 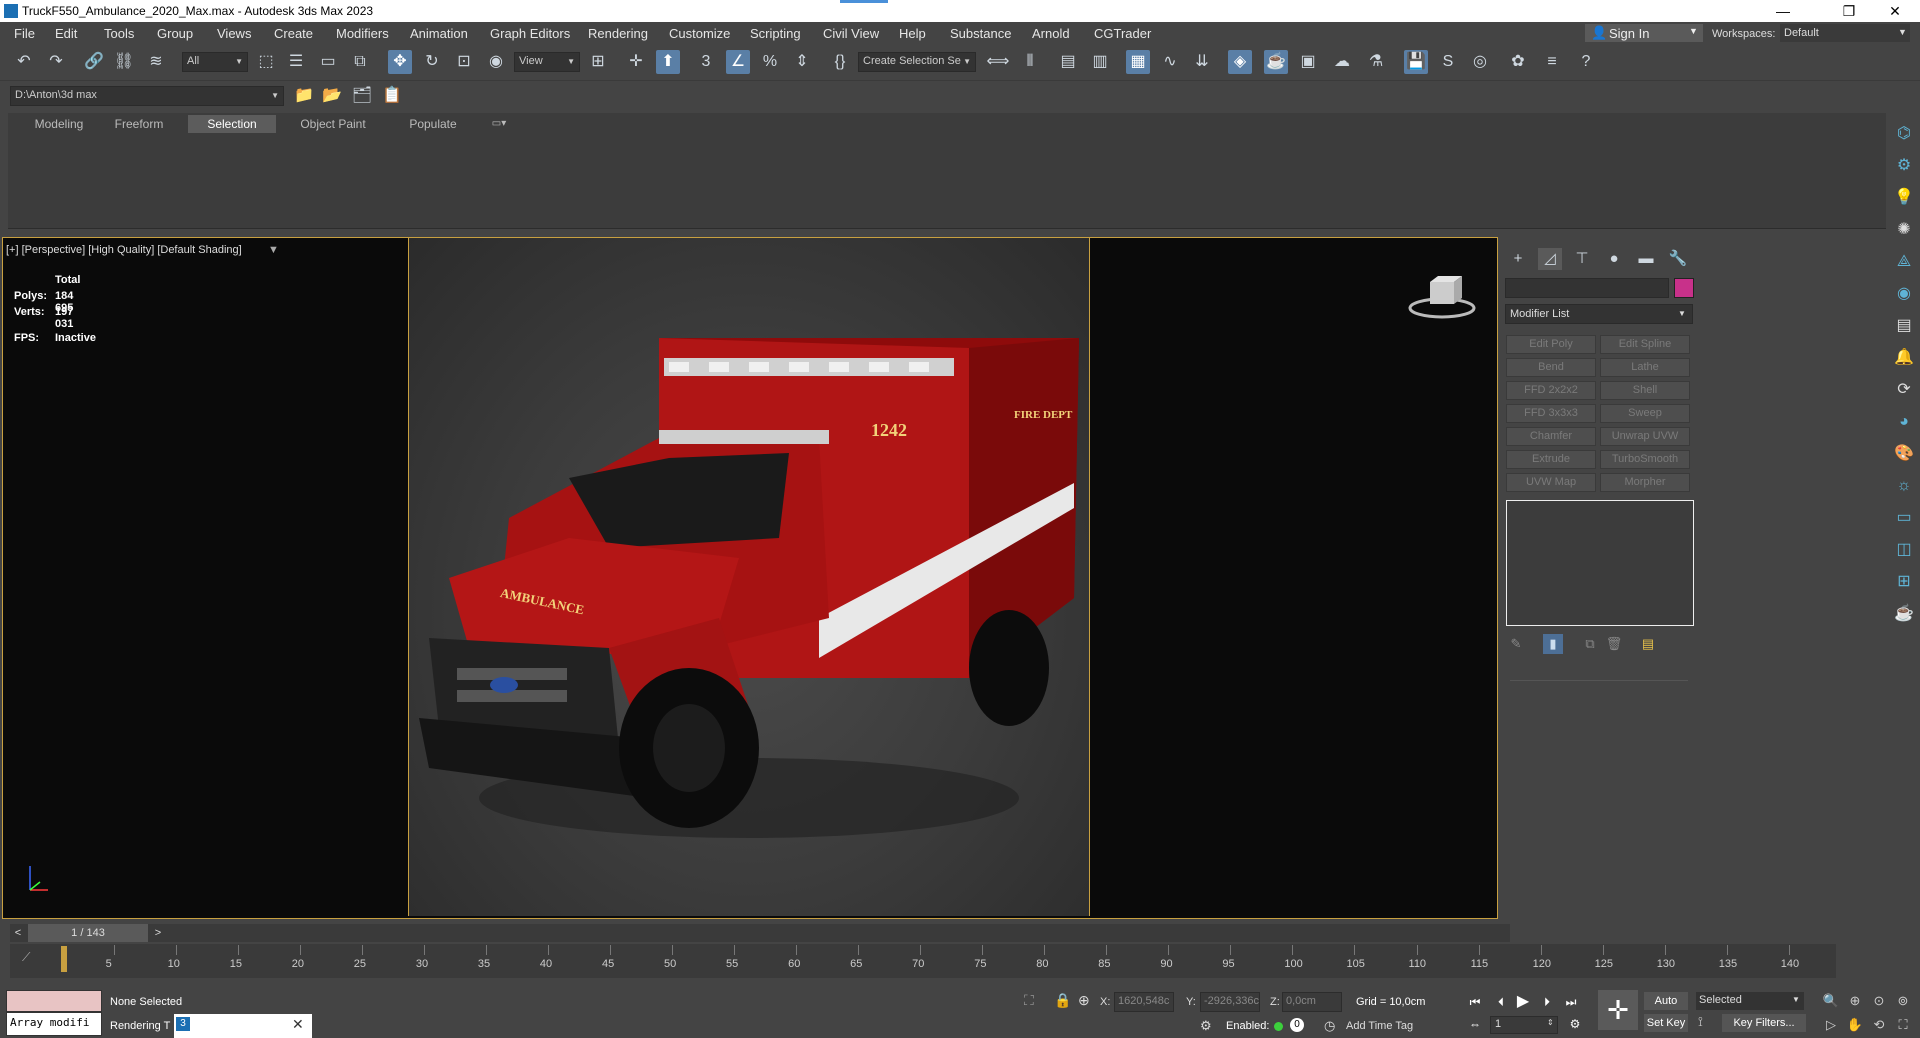 What do you see at coordinates (1582, 259) in the screenshot?
I see `hierarchy-tab-icon: ⊤` at bounding box center [1582, 259].